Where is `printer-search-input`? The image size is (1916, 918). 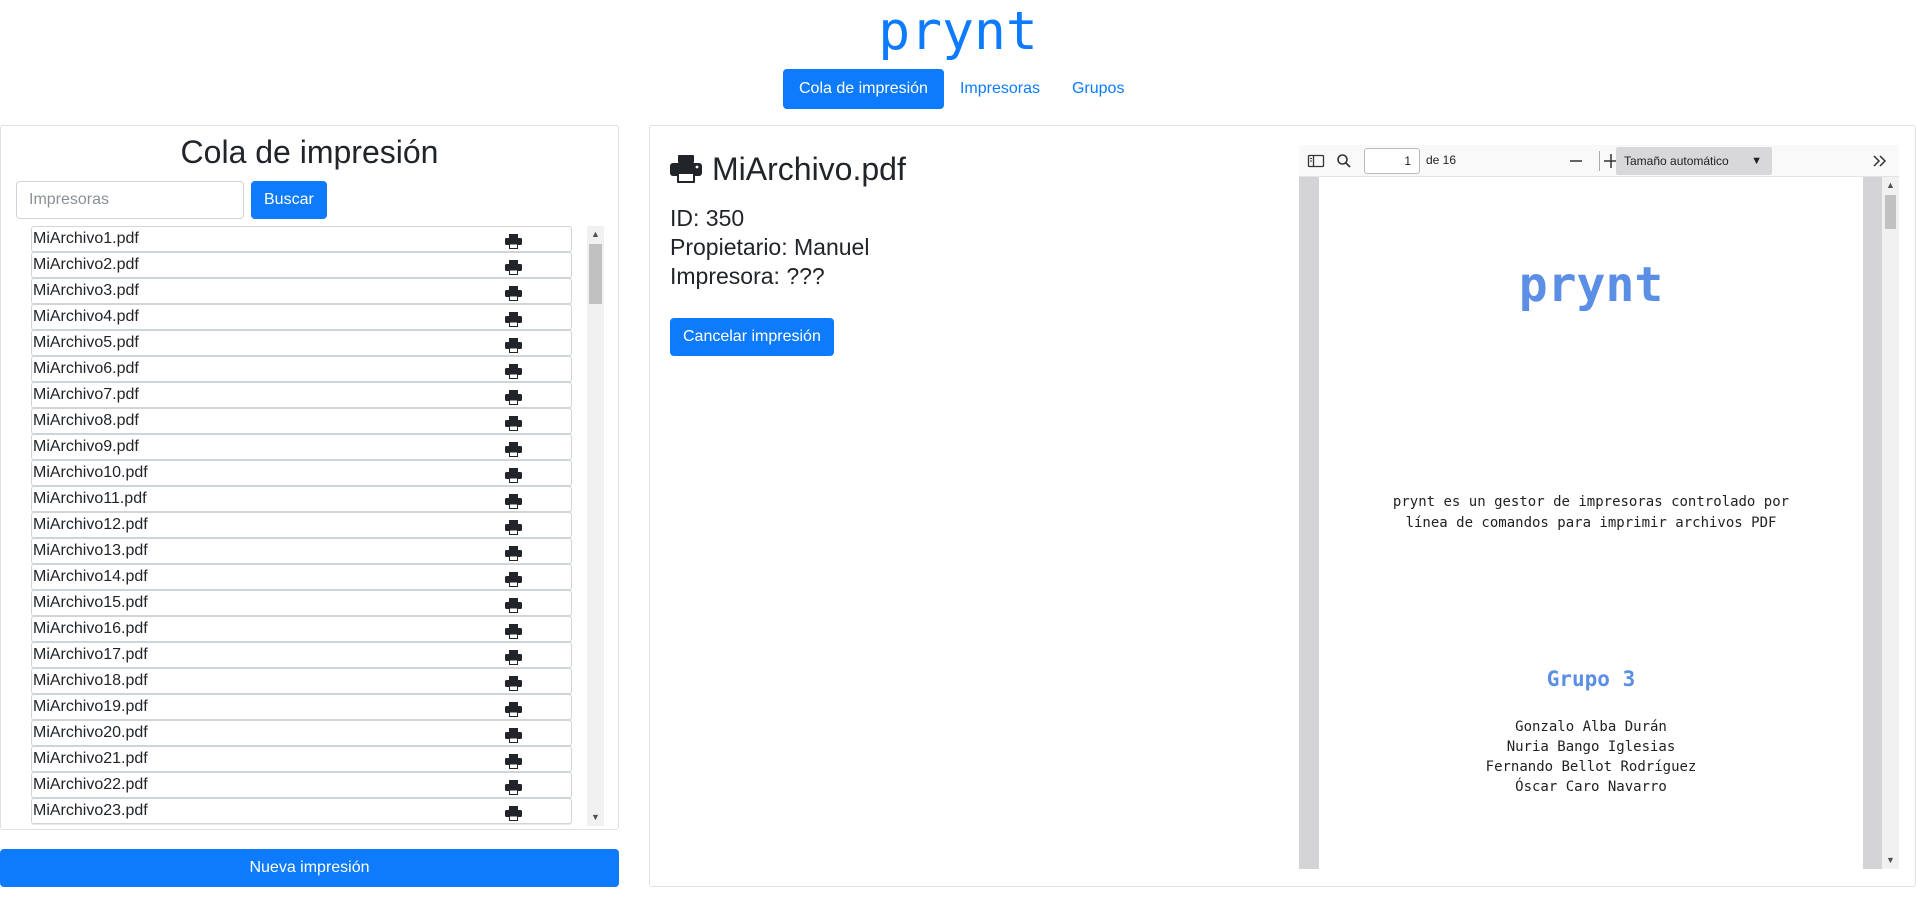
printer-search-input is located at coordinates (130, 200).